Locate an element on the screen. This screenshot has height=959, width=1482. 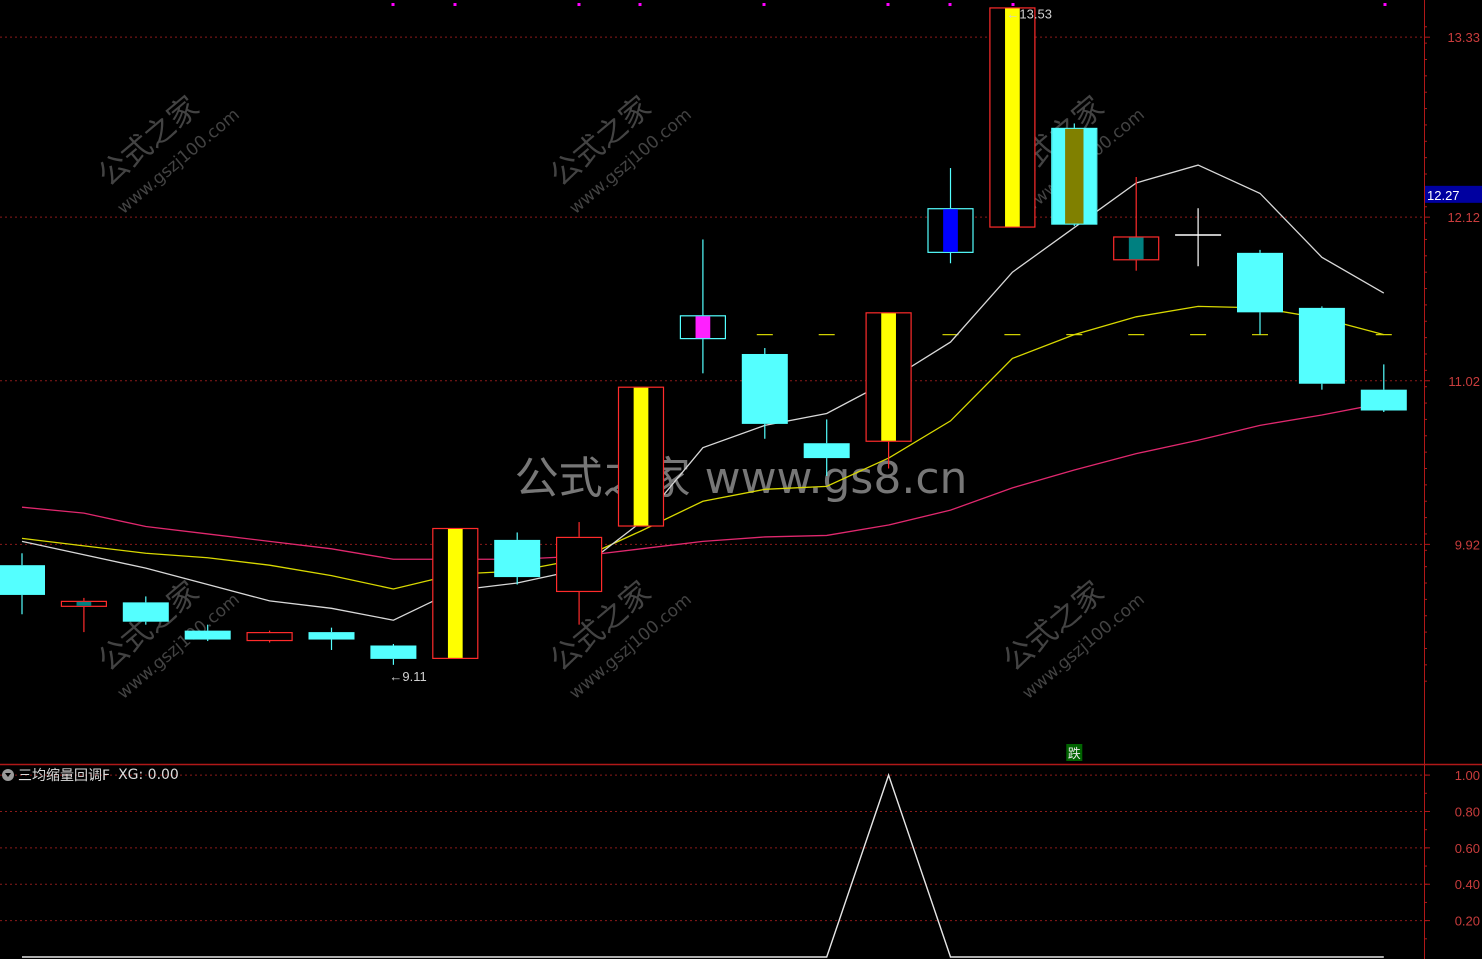
axis-tick-label: 11.02 is located at coordinates (1464, 381).